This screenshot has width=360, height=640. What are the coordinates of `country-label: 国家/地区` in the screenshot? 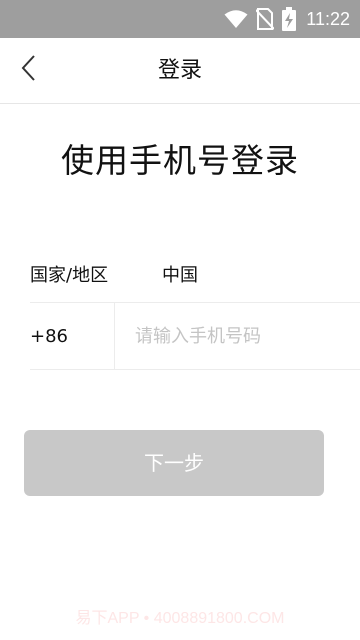 It's located at (69, 275).